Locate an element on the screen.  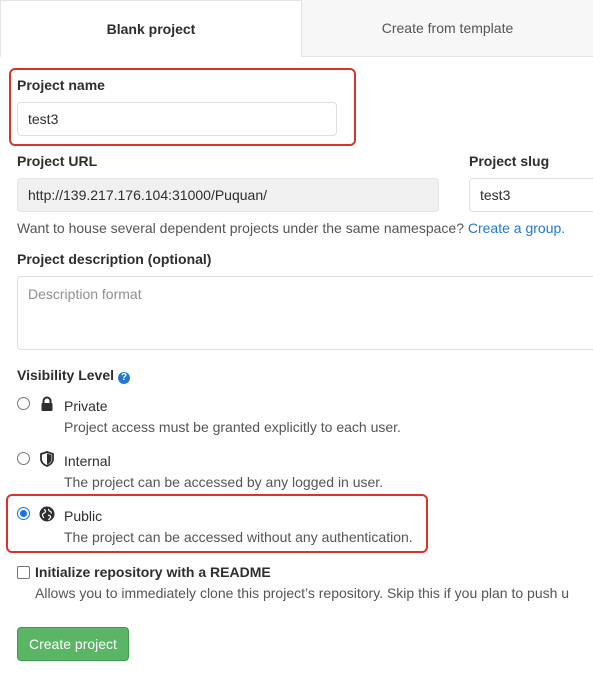
globe-icon is located at coordinates (47, 514).